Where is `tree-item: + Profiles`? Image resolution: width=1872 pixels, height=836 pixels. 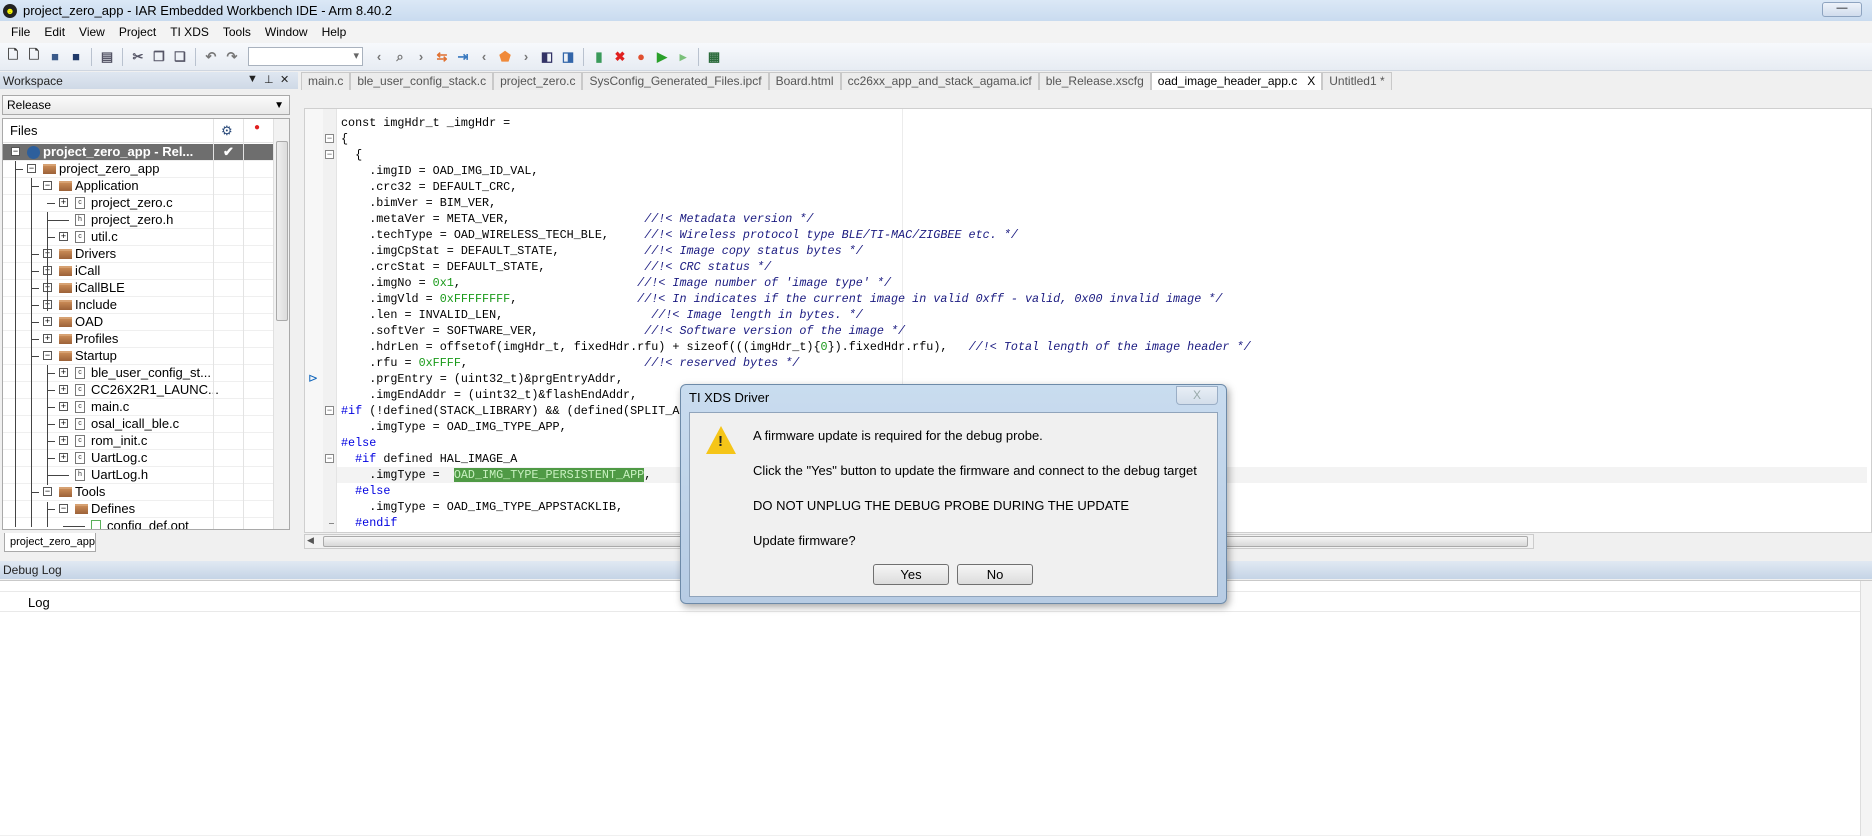 tree-item: + Profiles is located at coordinates (138, 339).